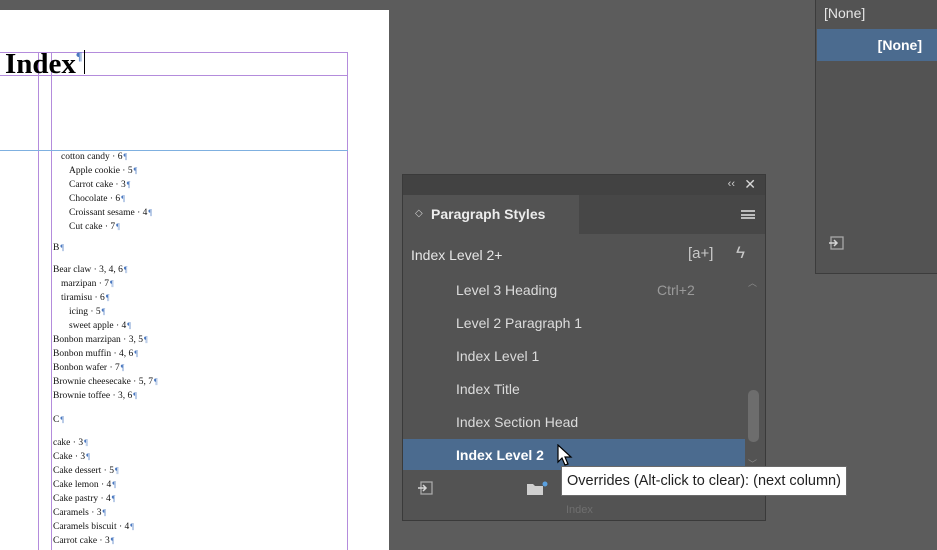 The height and width of the screenshot is (550, 937). What do you see at coordinates (750, 184) in the screenshot?
I see `close-panel-icon: ✕` at bounding box center [750, 184].